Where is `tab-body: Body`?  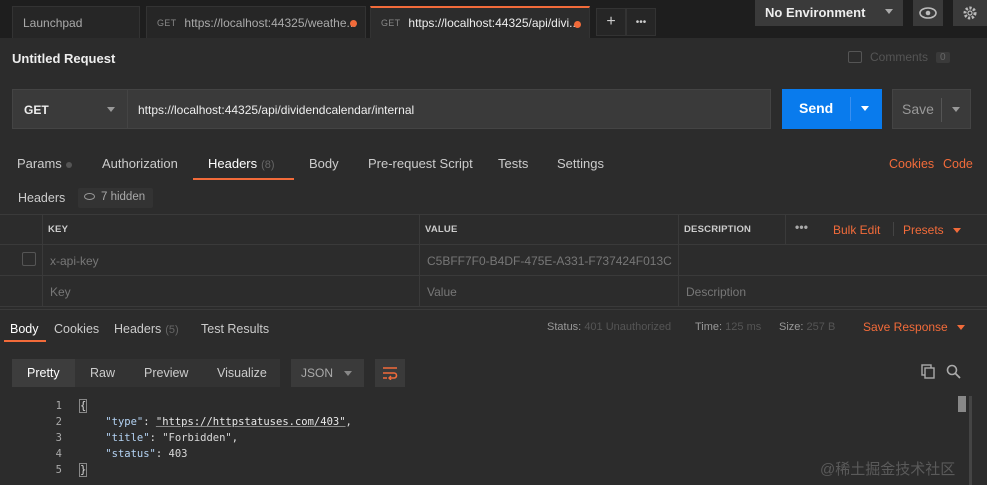
tab-body: Body is located at coordinates (324, 163).